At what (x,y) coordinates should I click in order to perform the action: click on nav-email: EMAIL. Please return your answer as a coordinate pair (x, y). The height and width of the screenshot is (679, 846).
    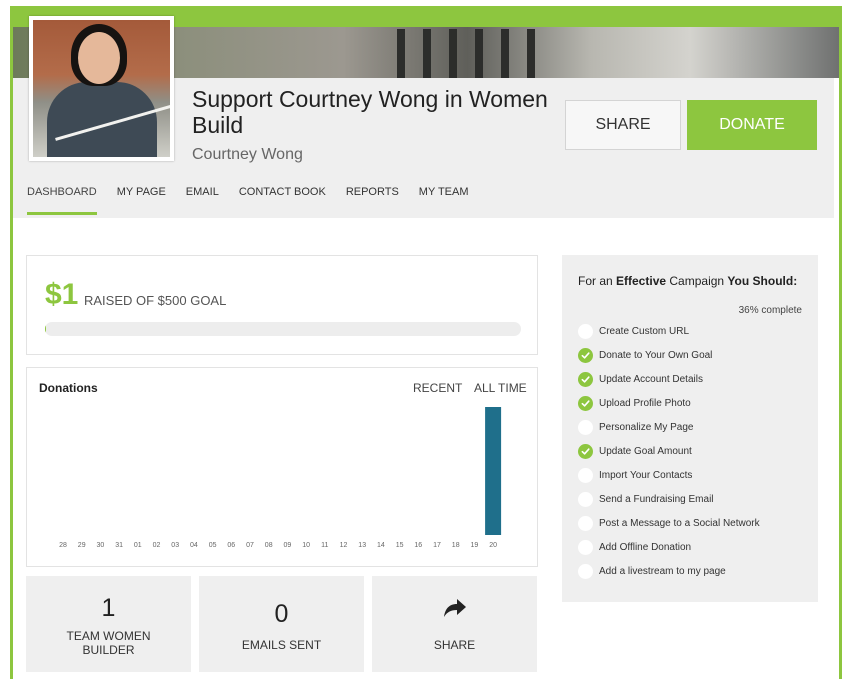
    Looking at the image, I should click on (202, 196).